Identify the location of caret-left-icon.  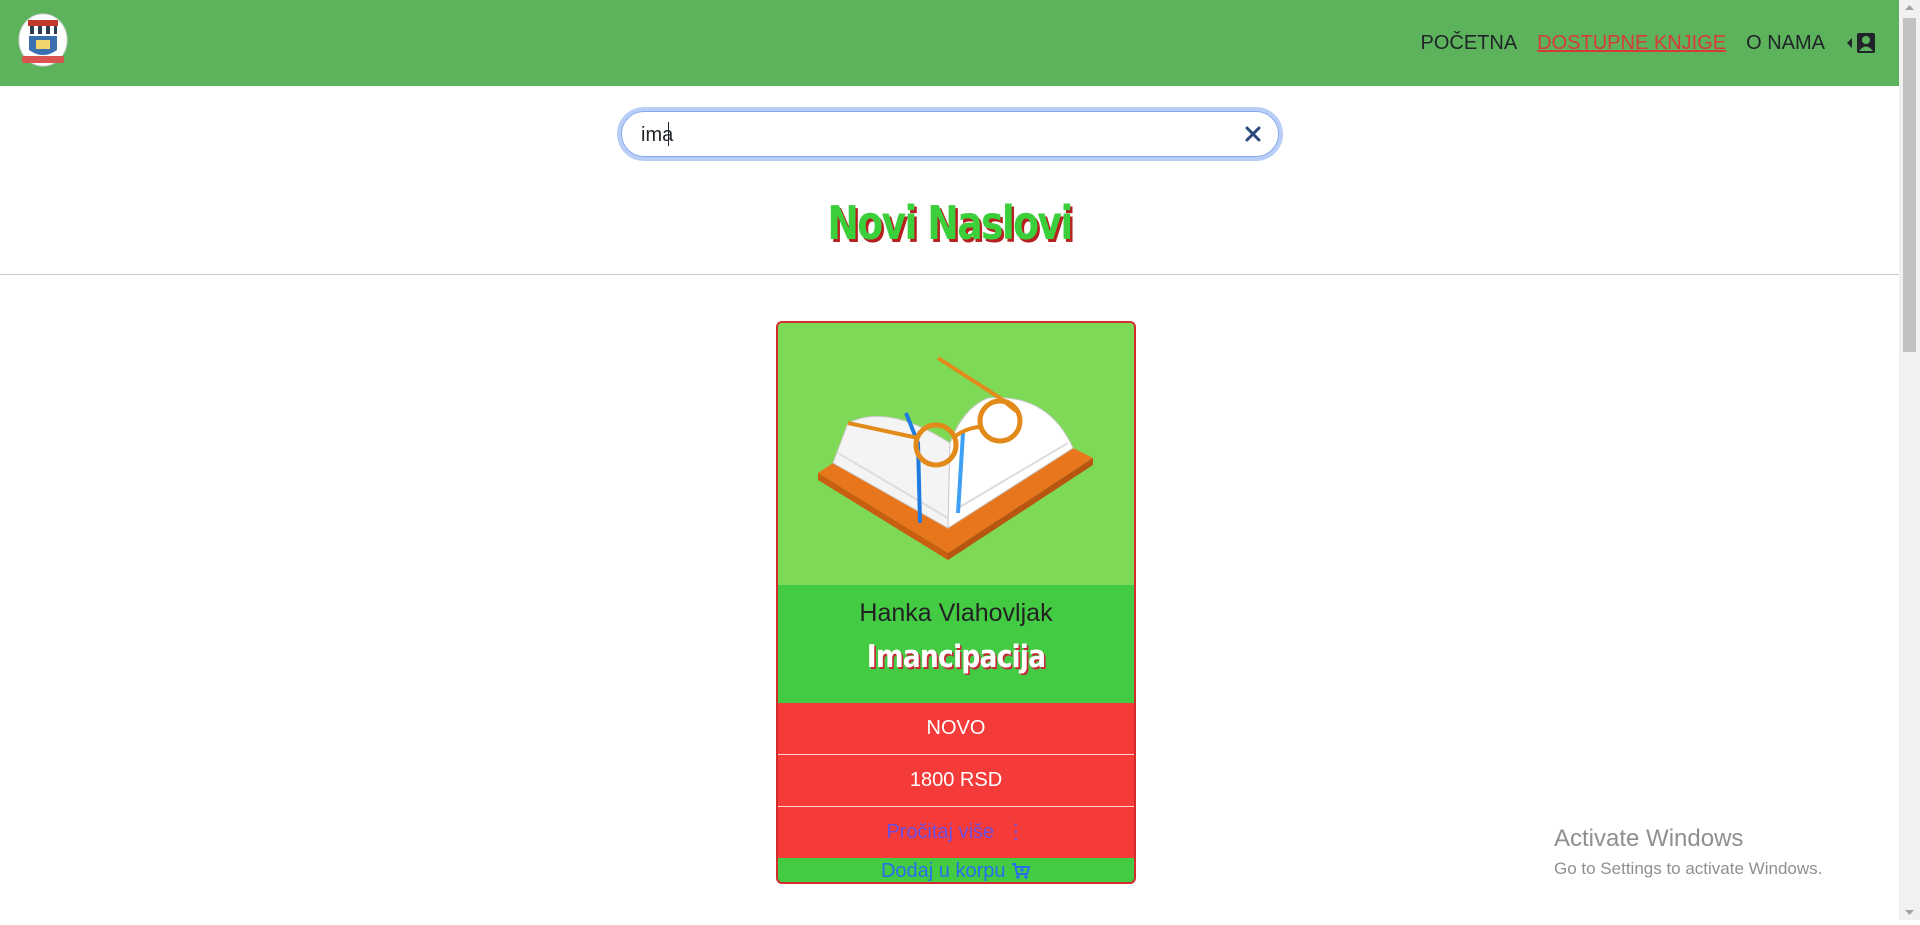
(1849, 43).